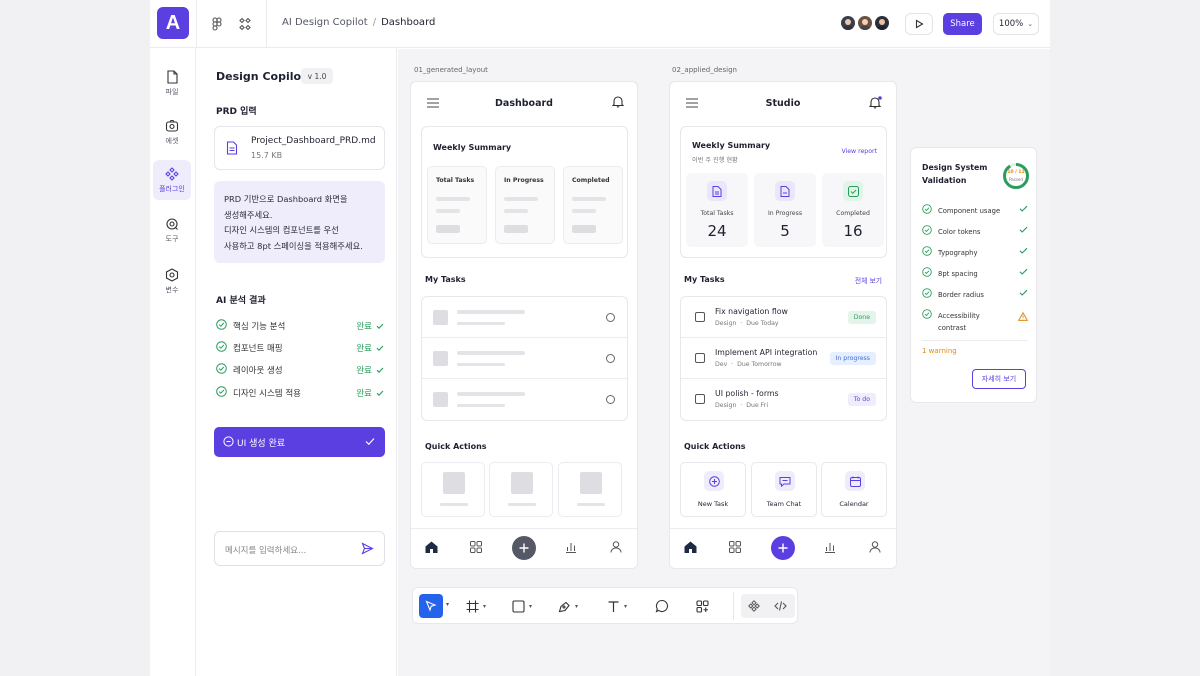 This screenshot has width=1200, height=676. Describe the element at coordinates (859, 151) in the screenshot. I see `view-report-link: View report` at that location.